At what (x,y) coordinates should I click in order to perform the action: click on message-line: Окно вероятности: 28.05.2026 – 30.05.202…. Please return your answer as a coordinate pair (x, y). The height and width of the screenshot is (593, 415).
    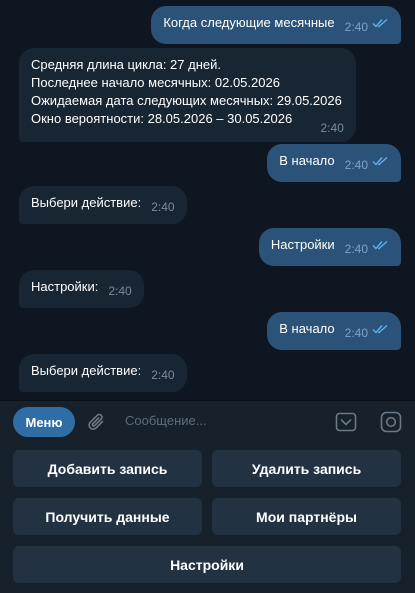
    Looking at the image, I should click on (162, 118).